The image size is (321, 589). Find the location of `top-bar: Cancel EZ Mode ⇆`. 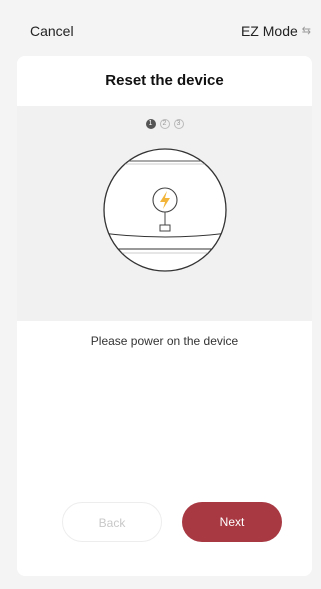

top-bar: Cancel EZ Mode ⇆ is located at coordinates (160, 28).